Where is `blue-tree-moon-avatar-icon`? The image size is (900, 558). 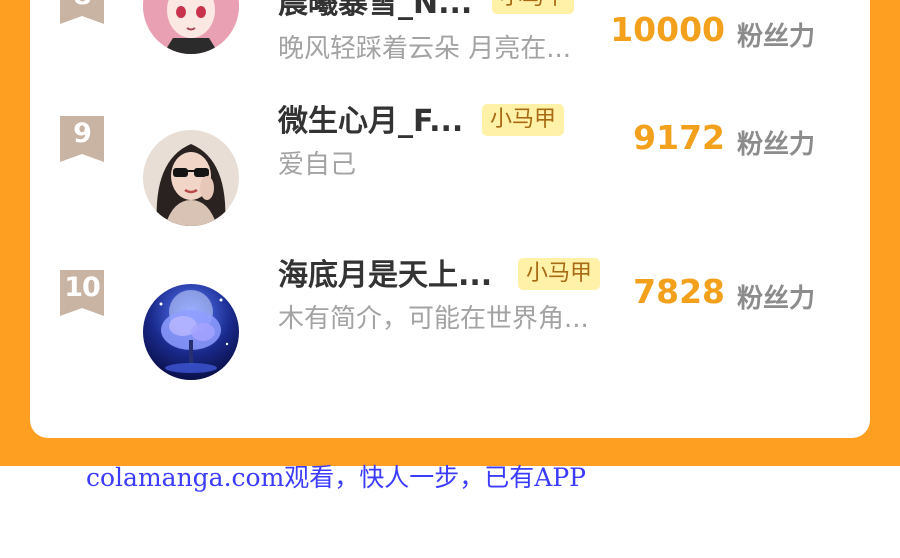 blue-tree-moon-avatar-icon is located at coordinates (191, 332).